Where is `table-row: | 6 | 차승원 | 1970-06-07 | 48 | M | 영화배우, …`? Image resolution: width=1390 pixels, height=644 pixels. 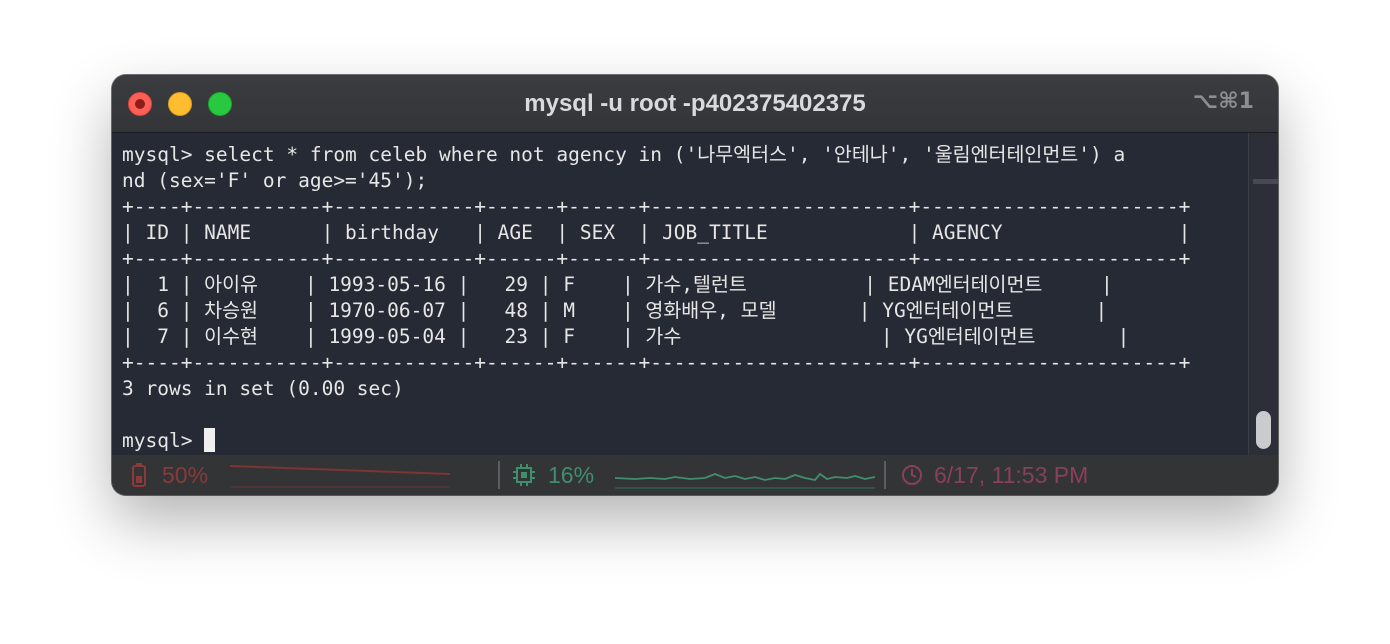 table-row: | 6 | 차승원 | 1970-06-07 | 48 | M | 영화배우, … is located at coordinates (615, 310).